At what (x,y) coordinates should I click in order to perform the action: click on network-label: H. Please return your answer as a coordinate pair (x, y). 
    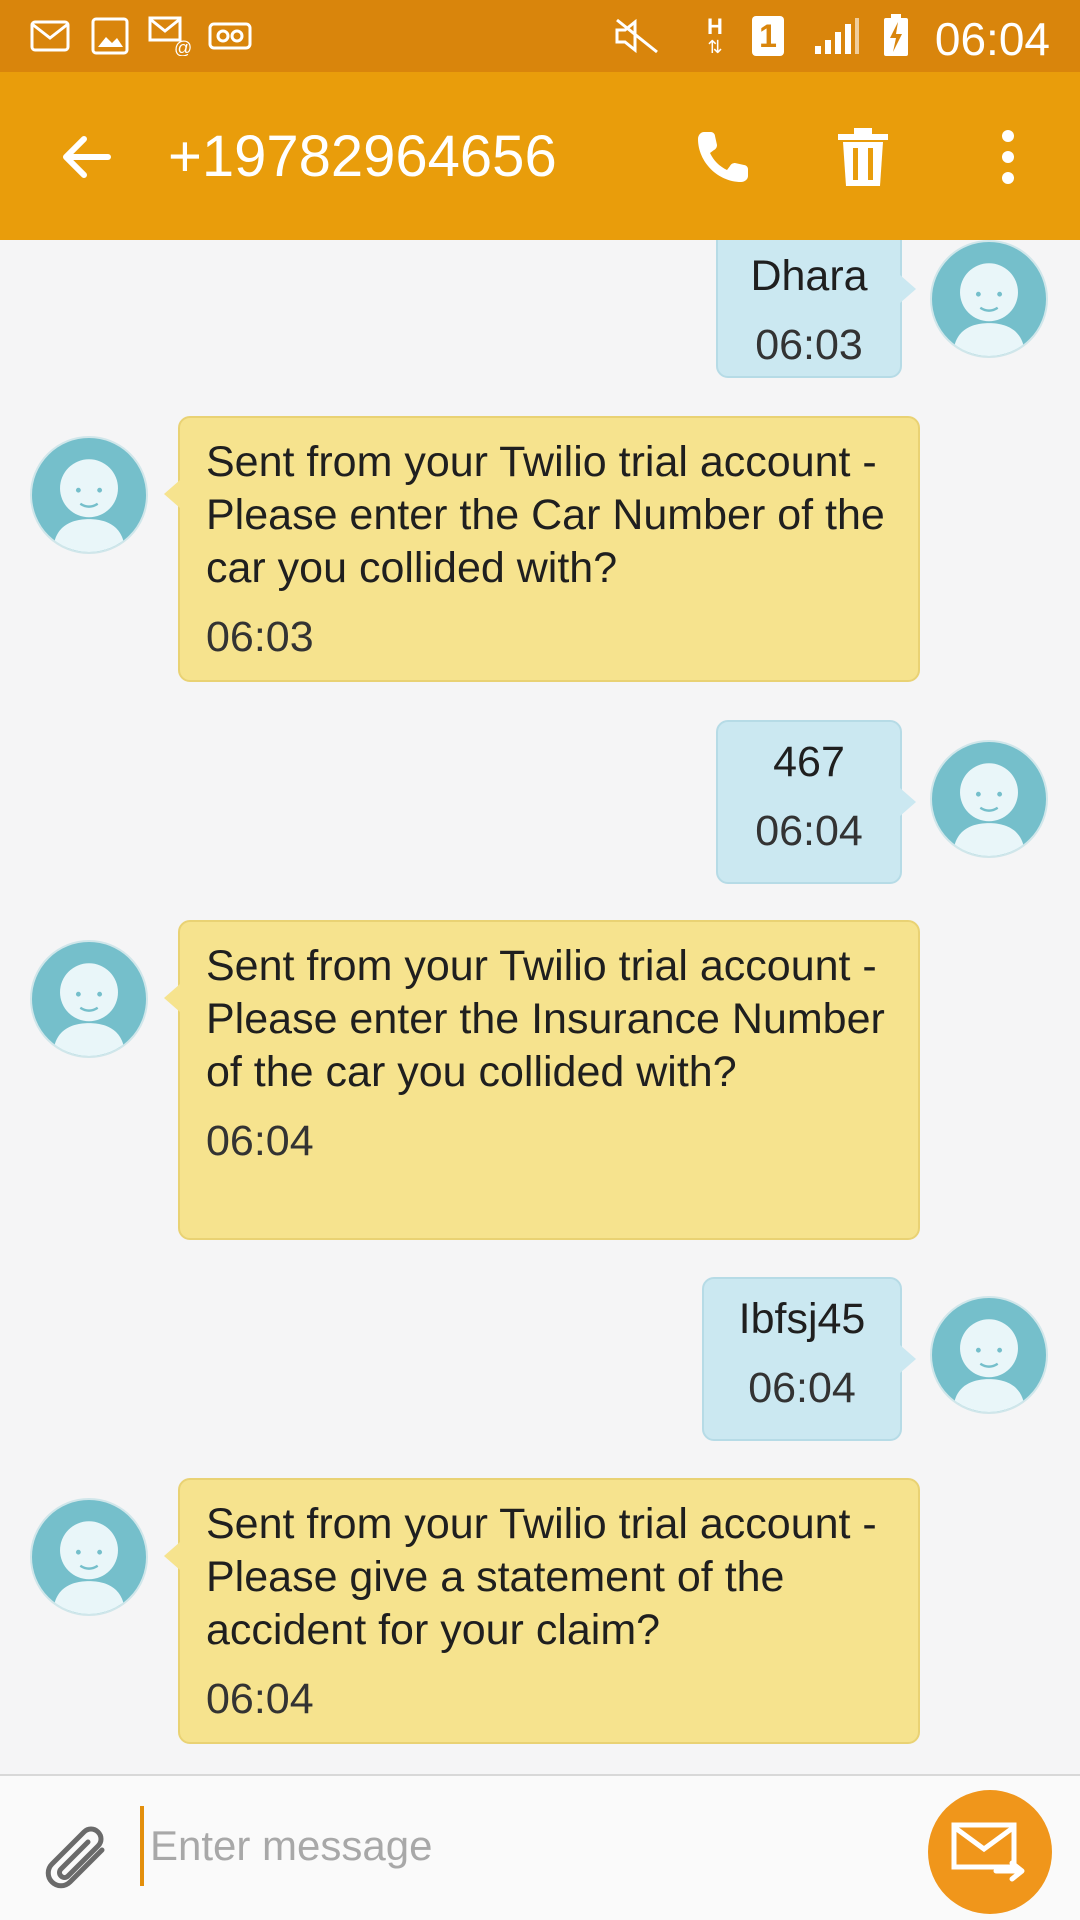
    Looking at the image, I should click on (715, 26).